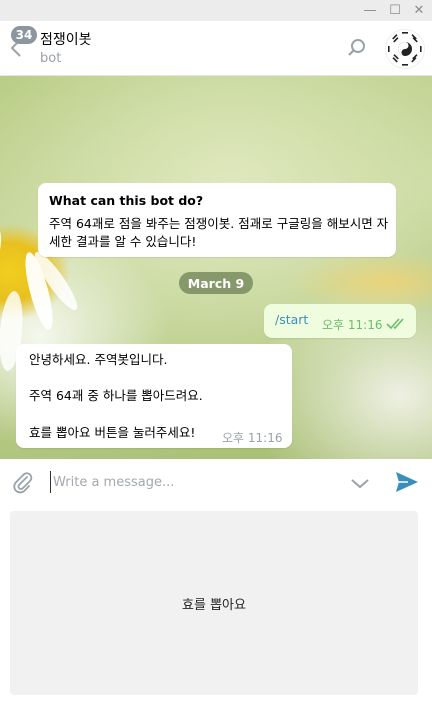 Image resolution: width=432 pixels, height=701 pixels. Describe the element at coordinates (216, 48) in the screenshot. I see `chat-header: 34 점쟁이봇 bot` at that location.